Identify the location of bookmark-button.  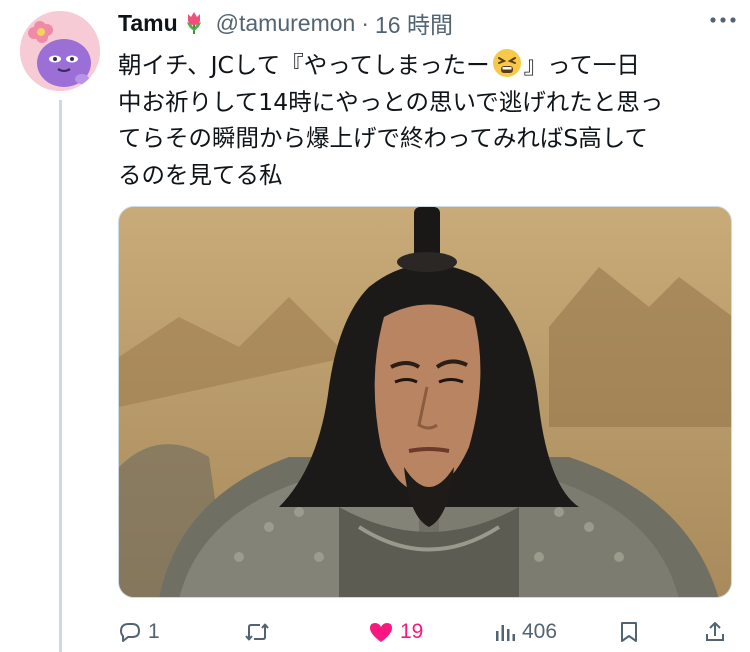
(629, 632).